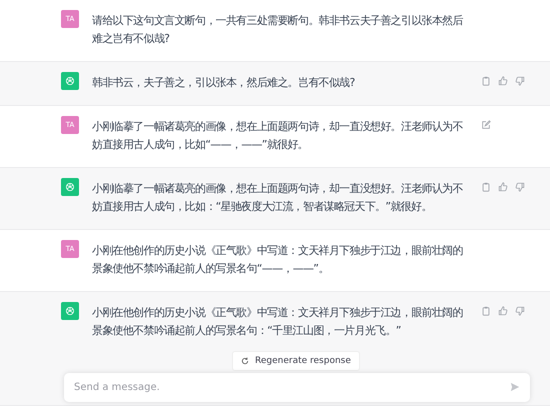  I want to click on refresh-icon, so click(245, 361).